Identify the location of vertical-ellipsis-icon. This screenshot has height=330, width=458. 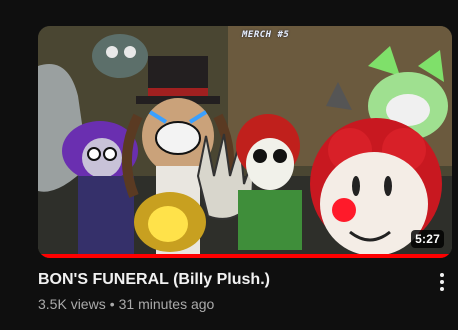
(442, 282).